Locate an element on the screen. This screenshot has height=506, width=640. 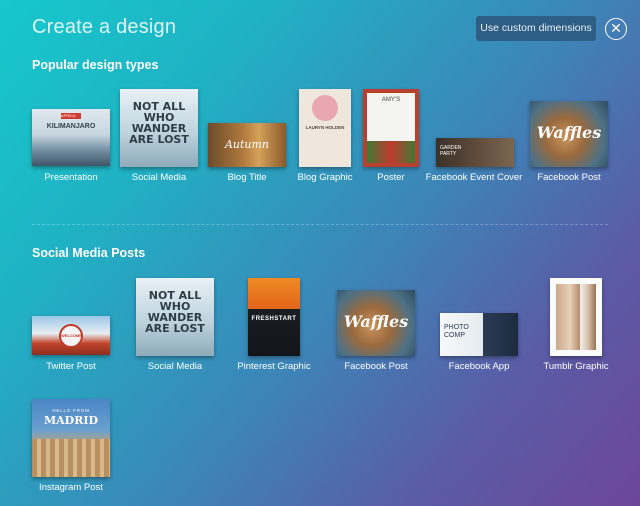
design-thumb-facebook-post: Waffles is located at coordinates (569, 134).